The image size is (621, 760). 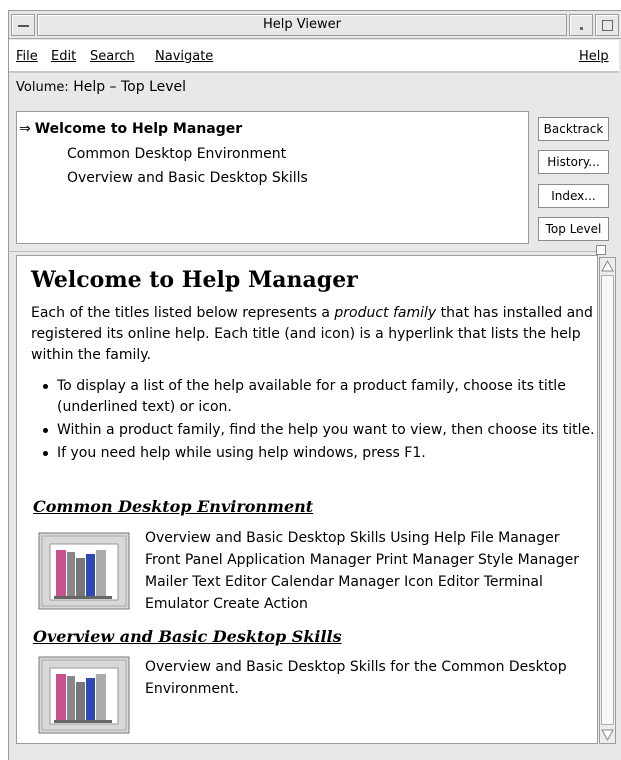 I want to click on toc-item: Overview and Basic Desktop Skills, so click(x=187, y=178).